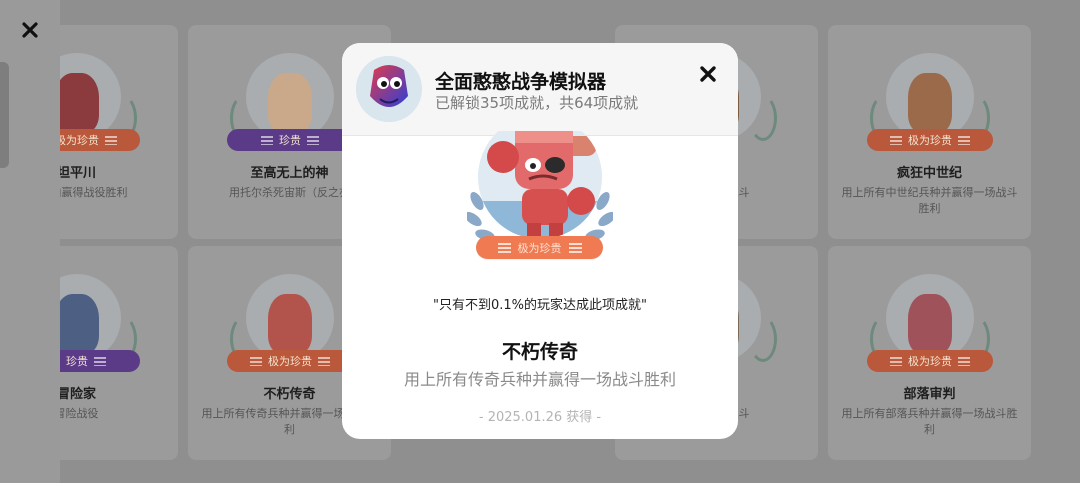 Image resolution: width=1080 pixels, height=483 pixels. What do you see at coordinates (540, 305) in the screenshot?
I see `rarity-text: "只有不到0.1%的玩家达成此项成就"` at bounding box center [540, 305].